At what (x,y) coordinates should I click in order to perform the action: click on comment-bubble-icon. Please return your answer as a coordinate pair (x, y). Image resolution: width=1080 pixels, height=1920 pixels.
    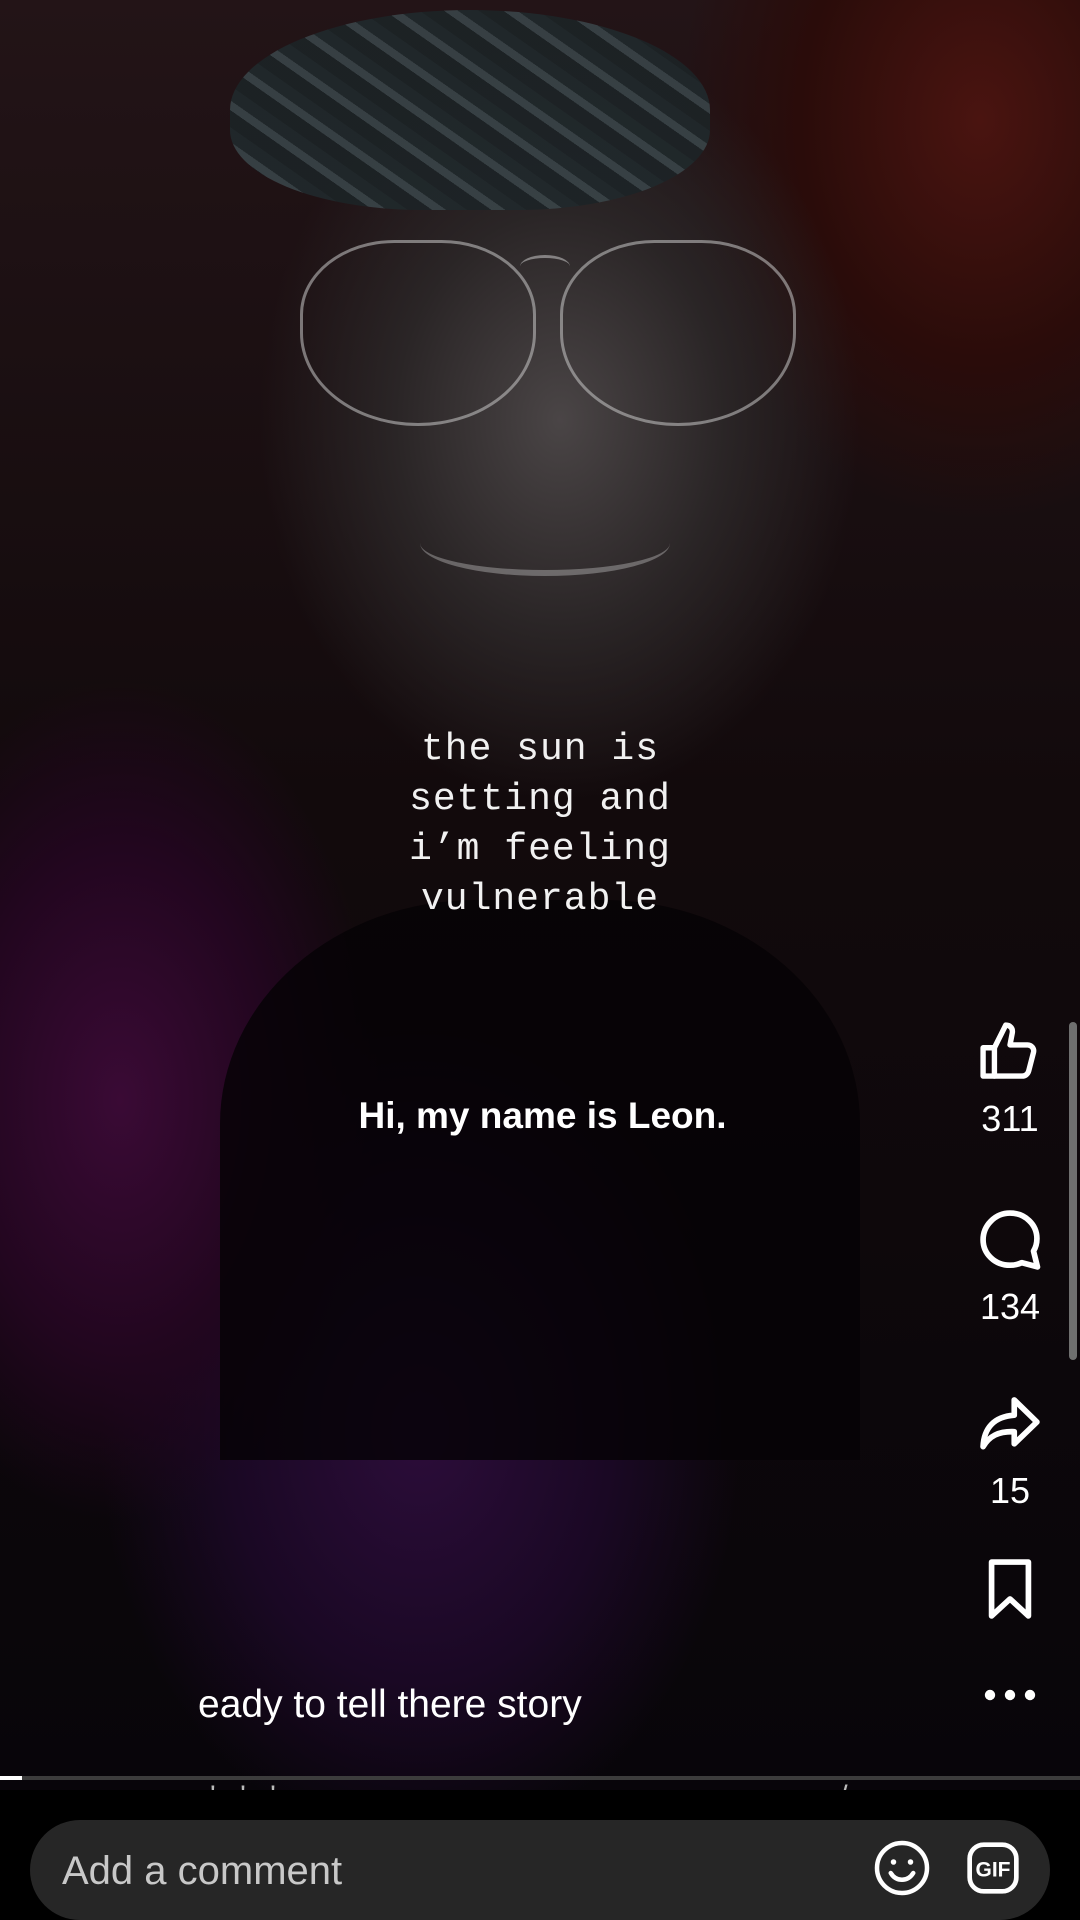
    Looking at the image, I should click on (1010, 1240).